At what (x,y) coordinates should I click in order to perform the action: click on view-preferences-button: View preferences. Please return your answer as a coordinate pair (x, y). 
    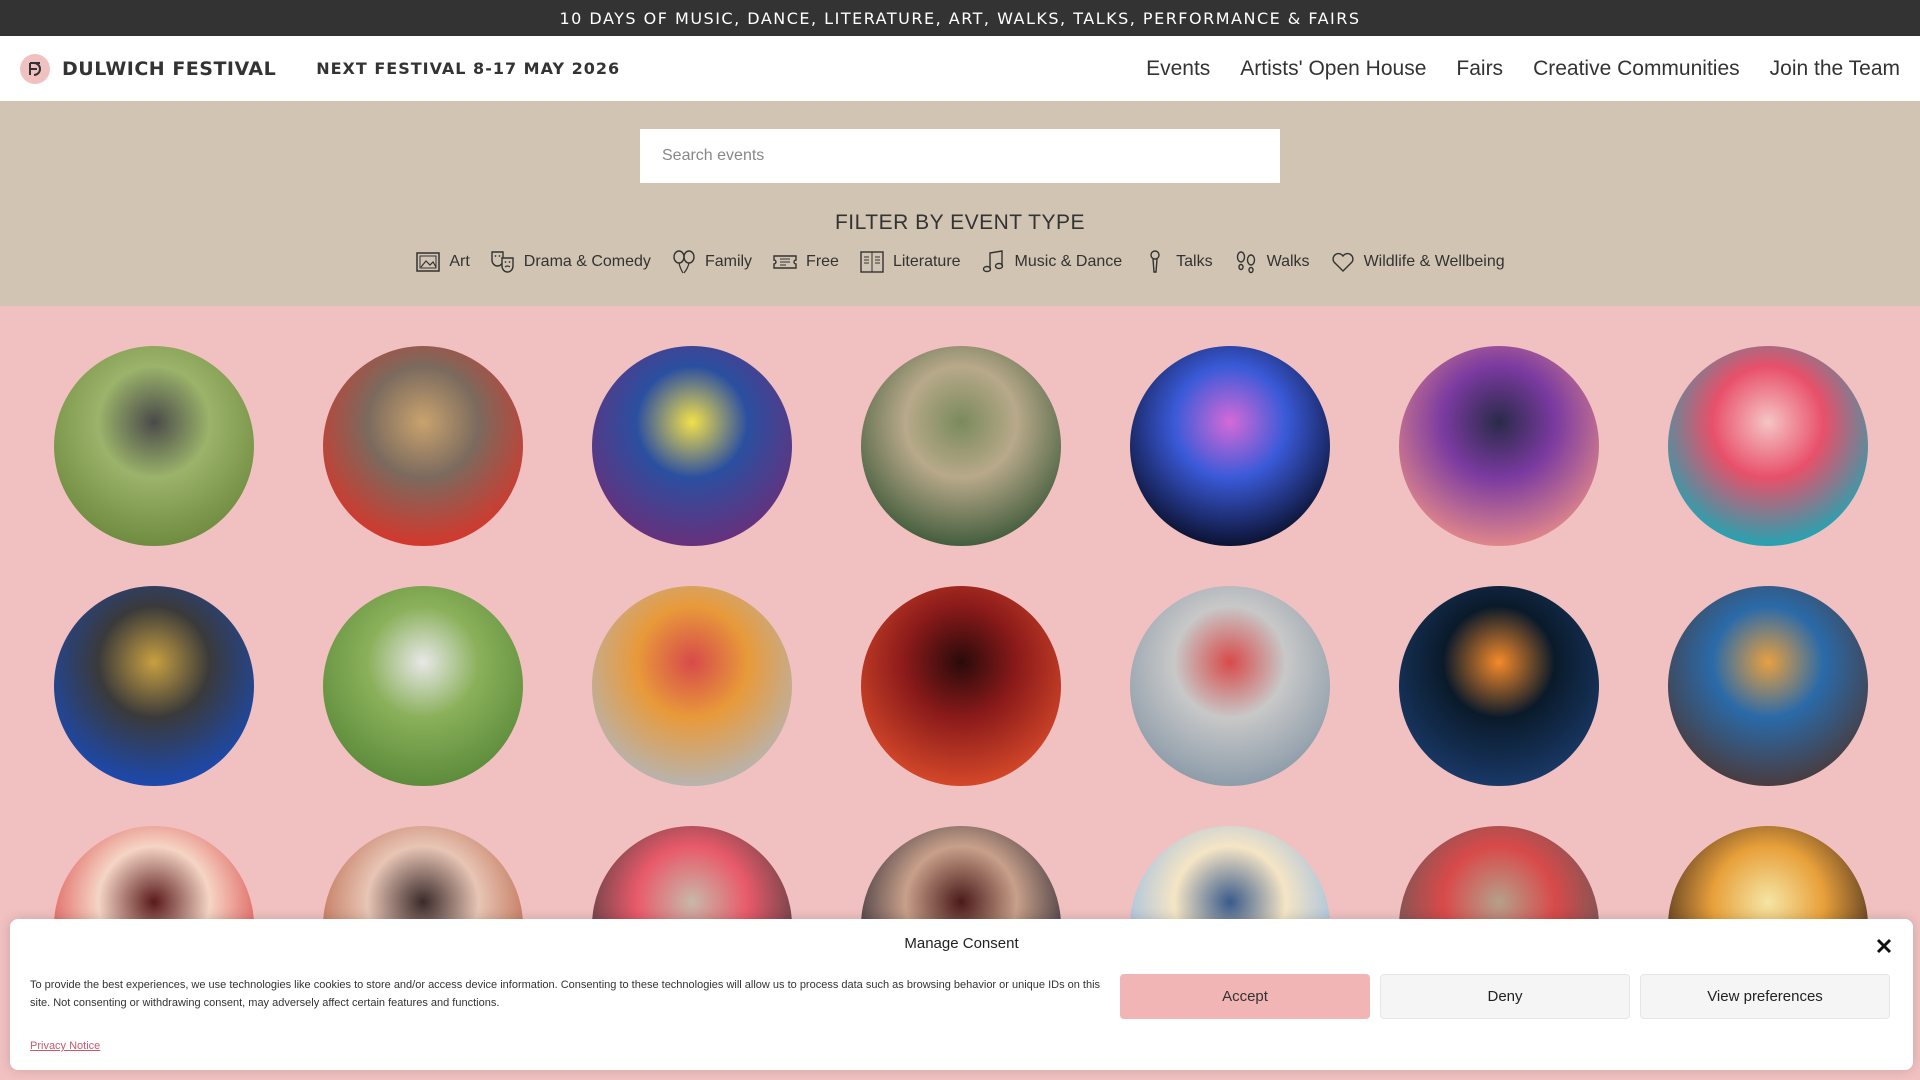
    Looking at the image, I should click on (1765, 996).